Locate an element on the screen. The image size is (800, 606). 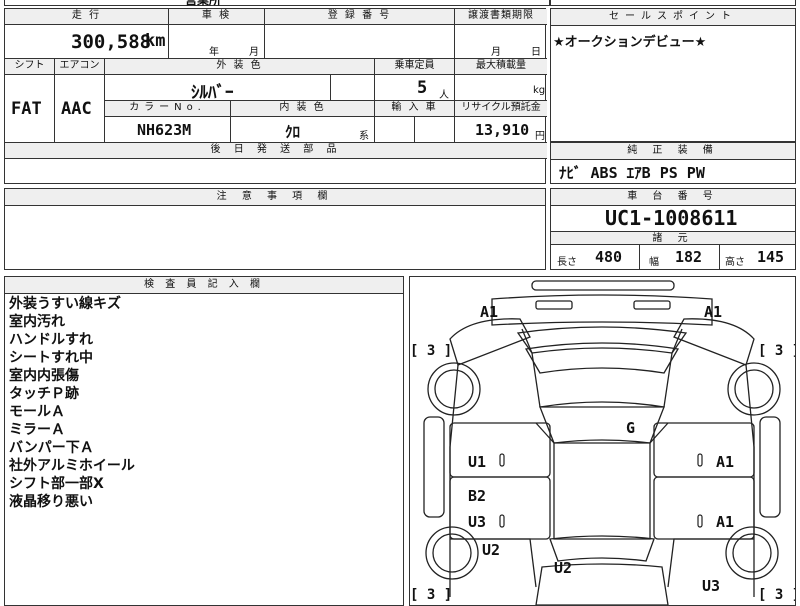
exterior-color-header: 外 装 色 is located at coordinates (240, 67).